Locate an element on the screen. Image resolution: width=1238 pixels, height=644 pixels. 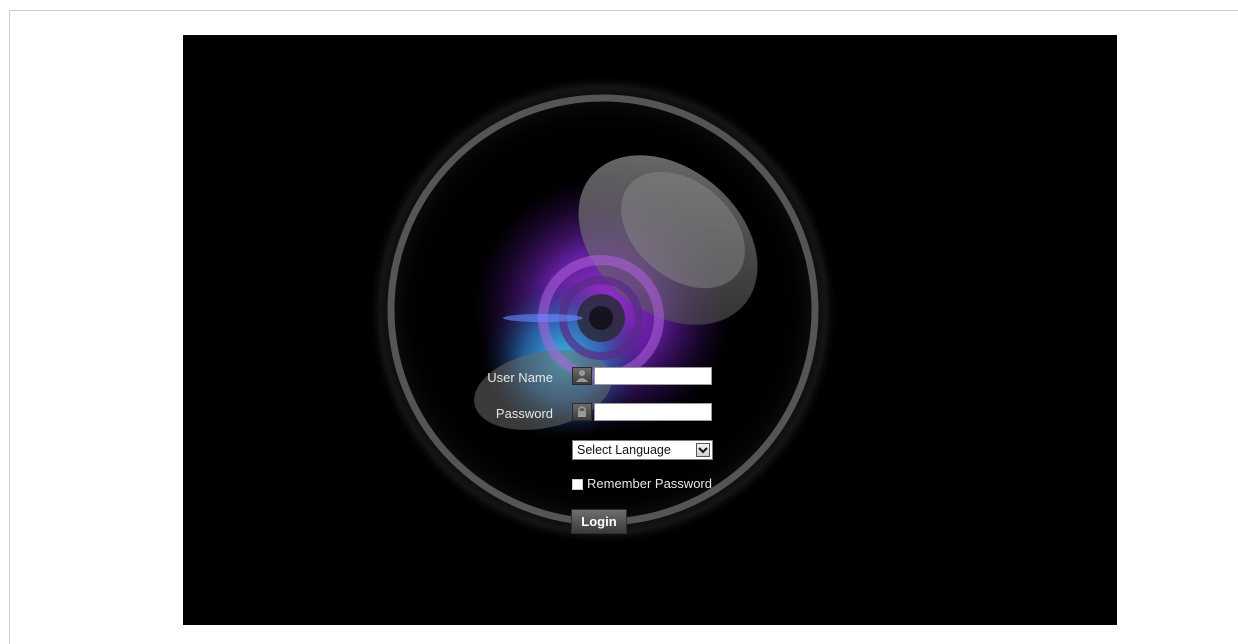
user-icon is located at coordinates (582, 376).